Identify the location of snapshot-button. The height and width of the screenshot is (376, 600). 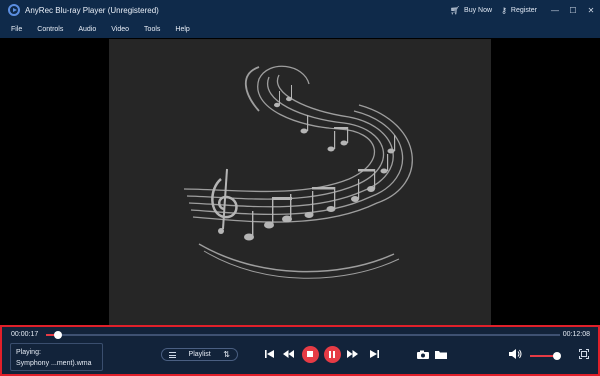
(423, 354).